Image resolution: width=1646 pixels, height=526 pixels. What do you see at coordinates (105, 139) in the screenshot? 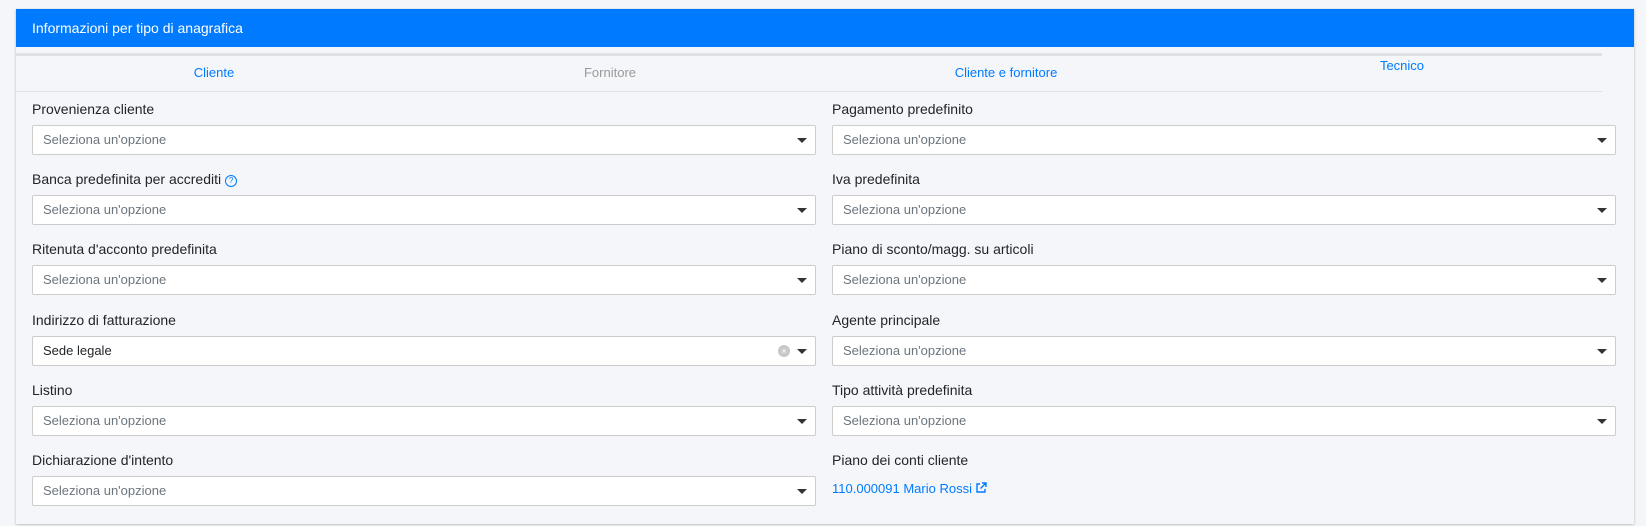
I see `provenienza-cliente-placeholder: Seleziona un'opzione` at bounding box center [105, 139].